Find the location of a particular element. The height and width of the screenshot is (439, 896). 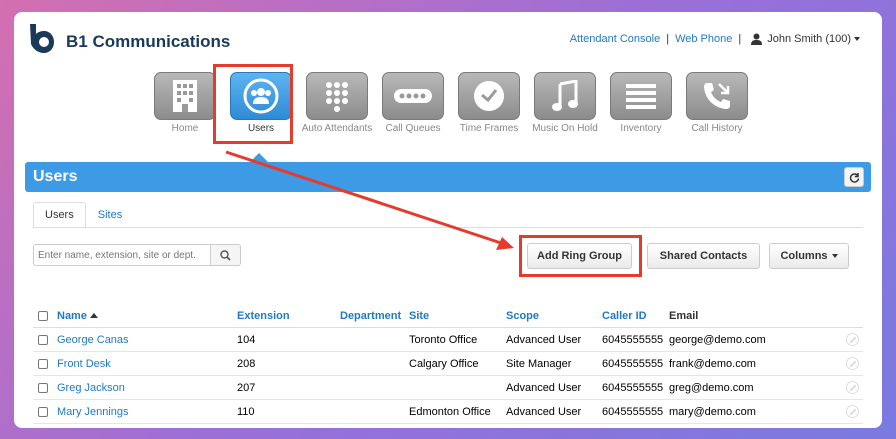

brand-logo: B1 Communications is located at coordinates (128, 38).